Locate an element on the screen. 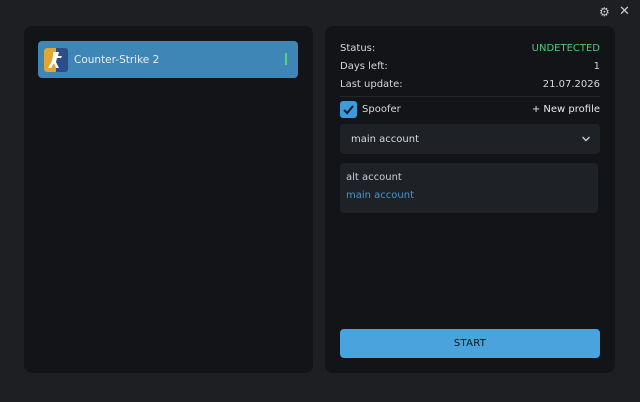 Image resolution: width=640 pixels, height=402 pixels. checkmark-icon is located at coordinates (348, 109).